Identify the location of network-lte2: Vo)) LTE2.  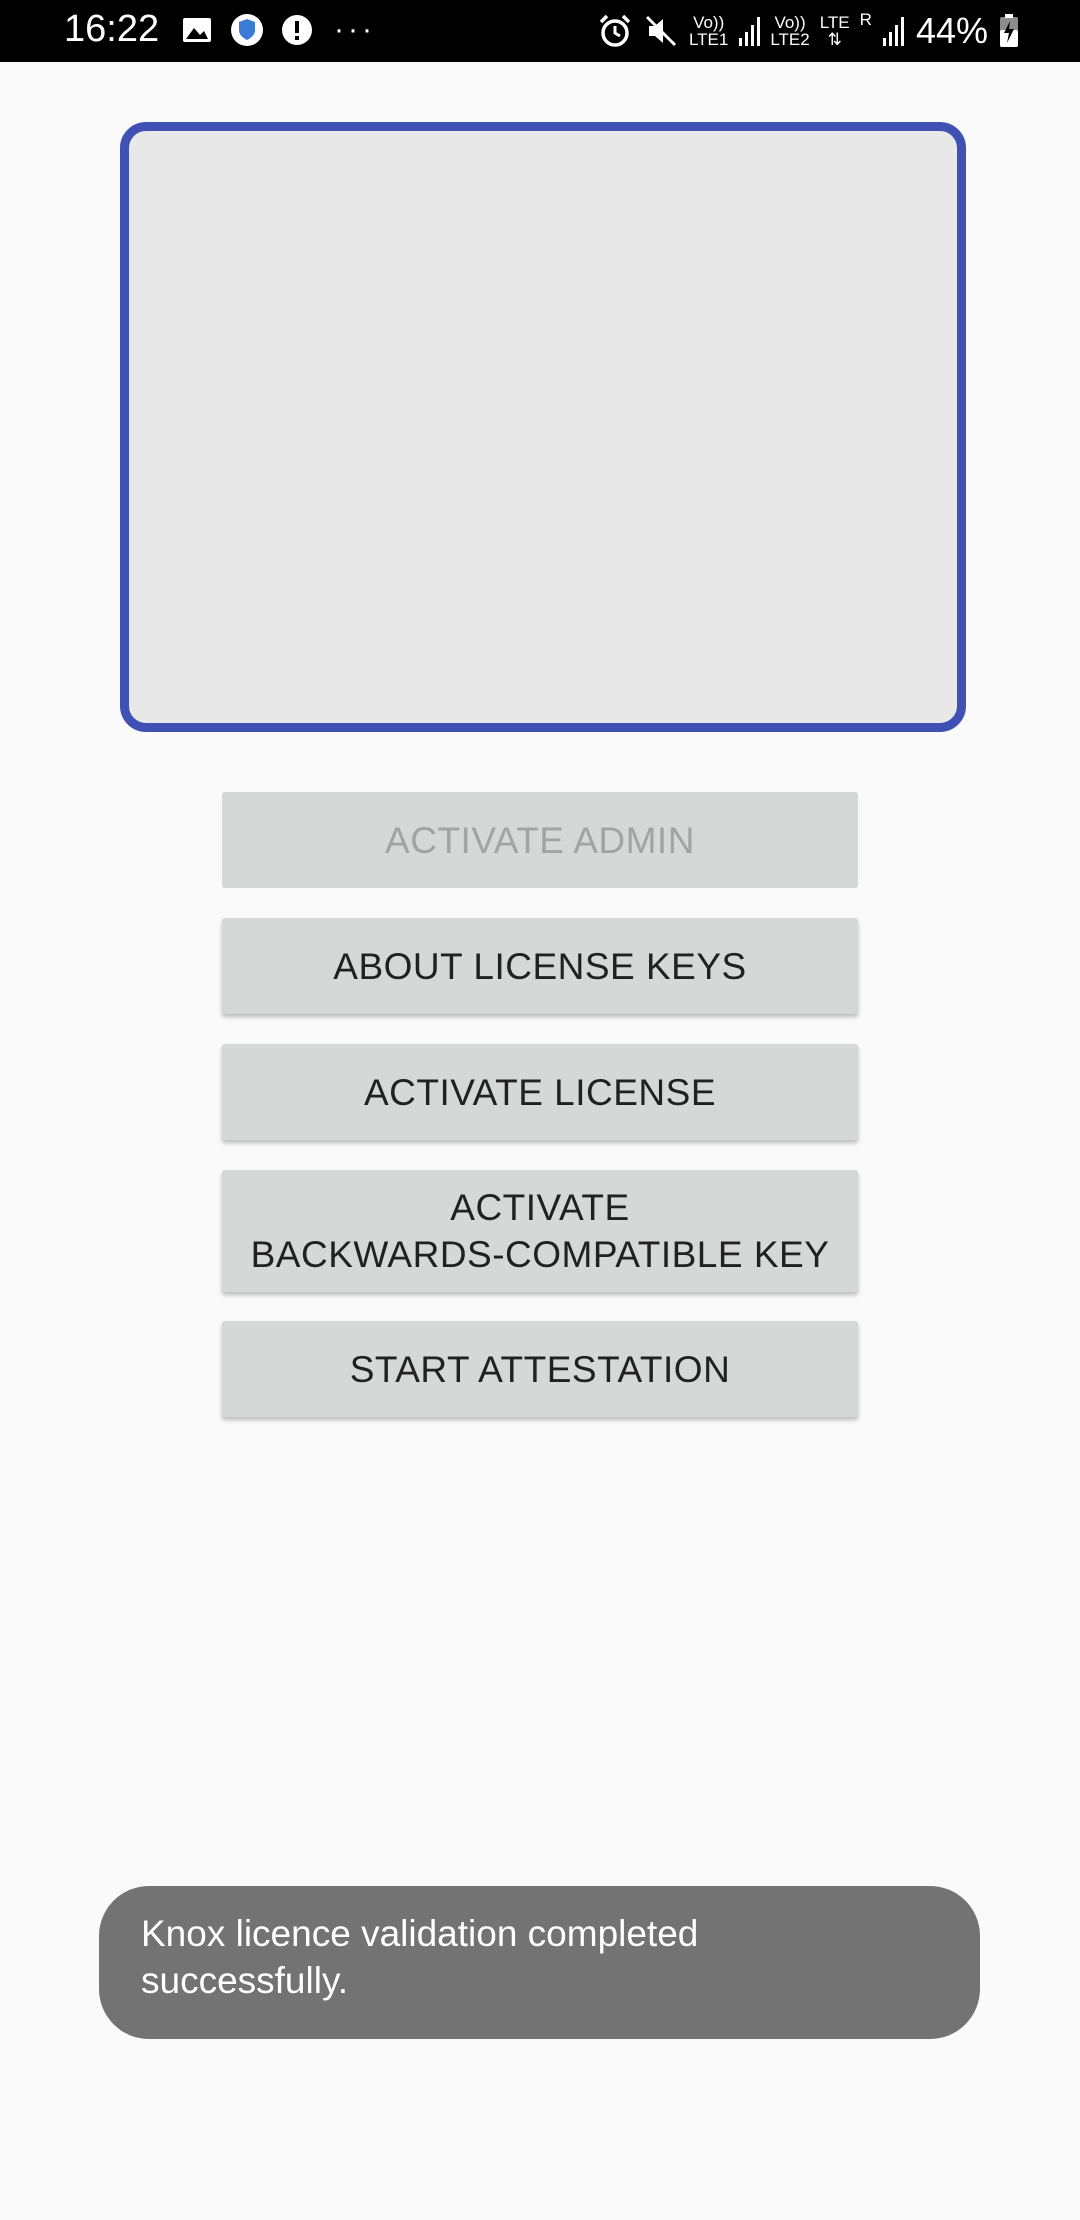
(789, 31).